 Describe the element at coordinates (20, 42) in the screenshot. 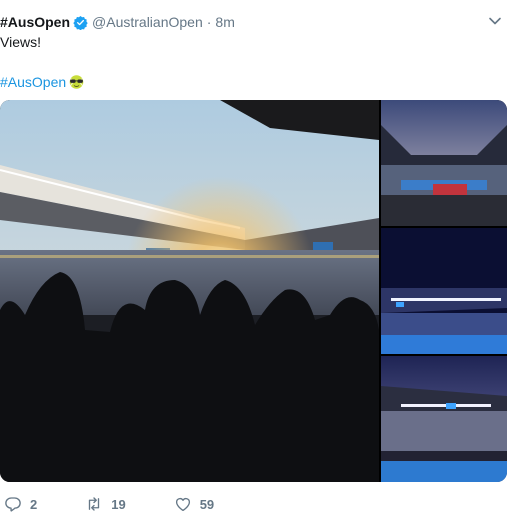

I see `tweet-text: Views!` at that location.